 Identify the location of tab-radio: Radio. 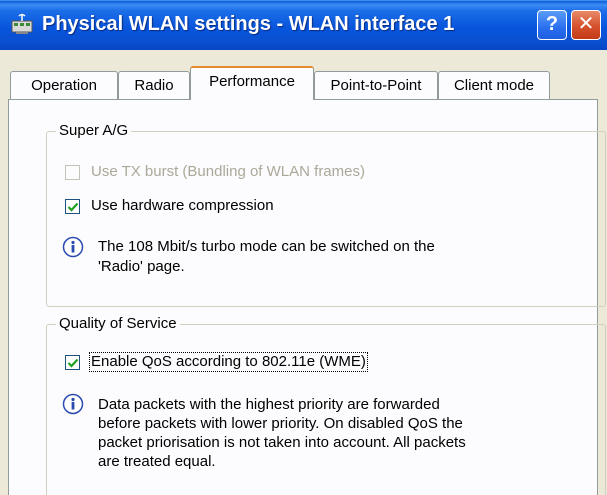
(154, 86).